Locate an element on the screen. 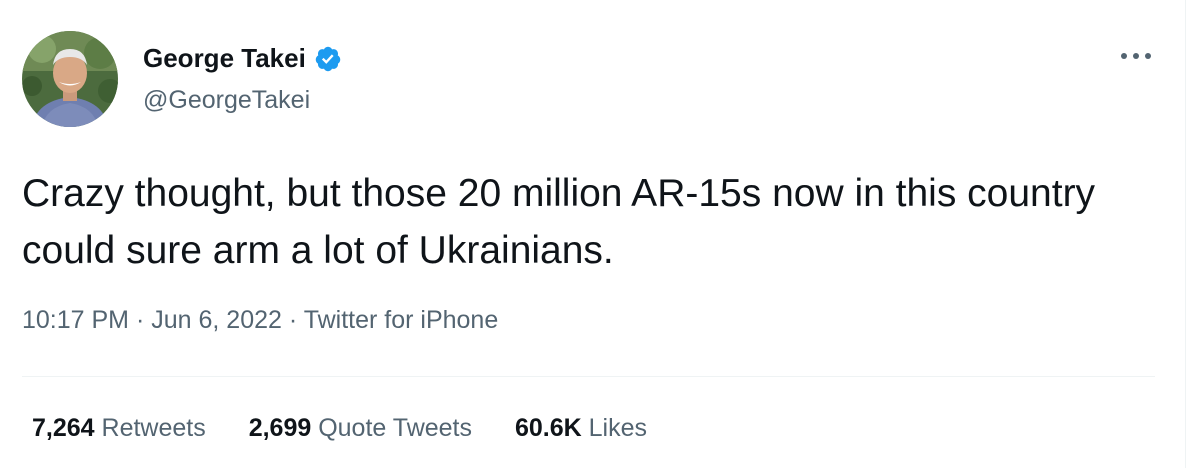  retweets-count: 7,264 is located at coordinates (63, 428).